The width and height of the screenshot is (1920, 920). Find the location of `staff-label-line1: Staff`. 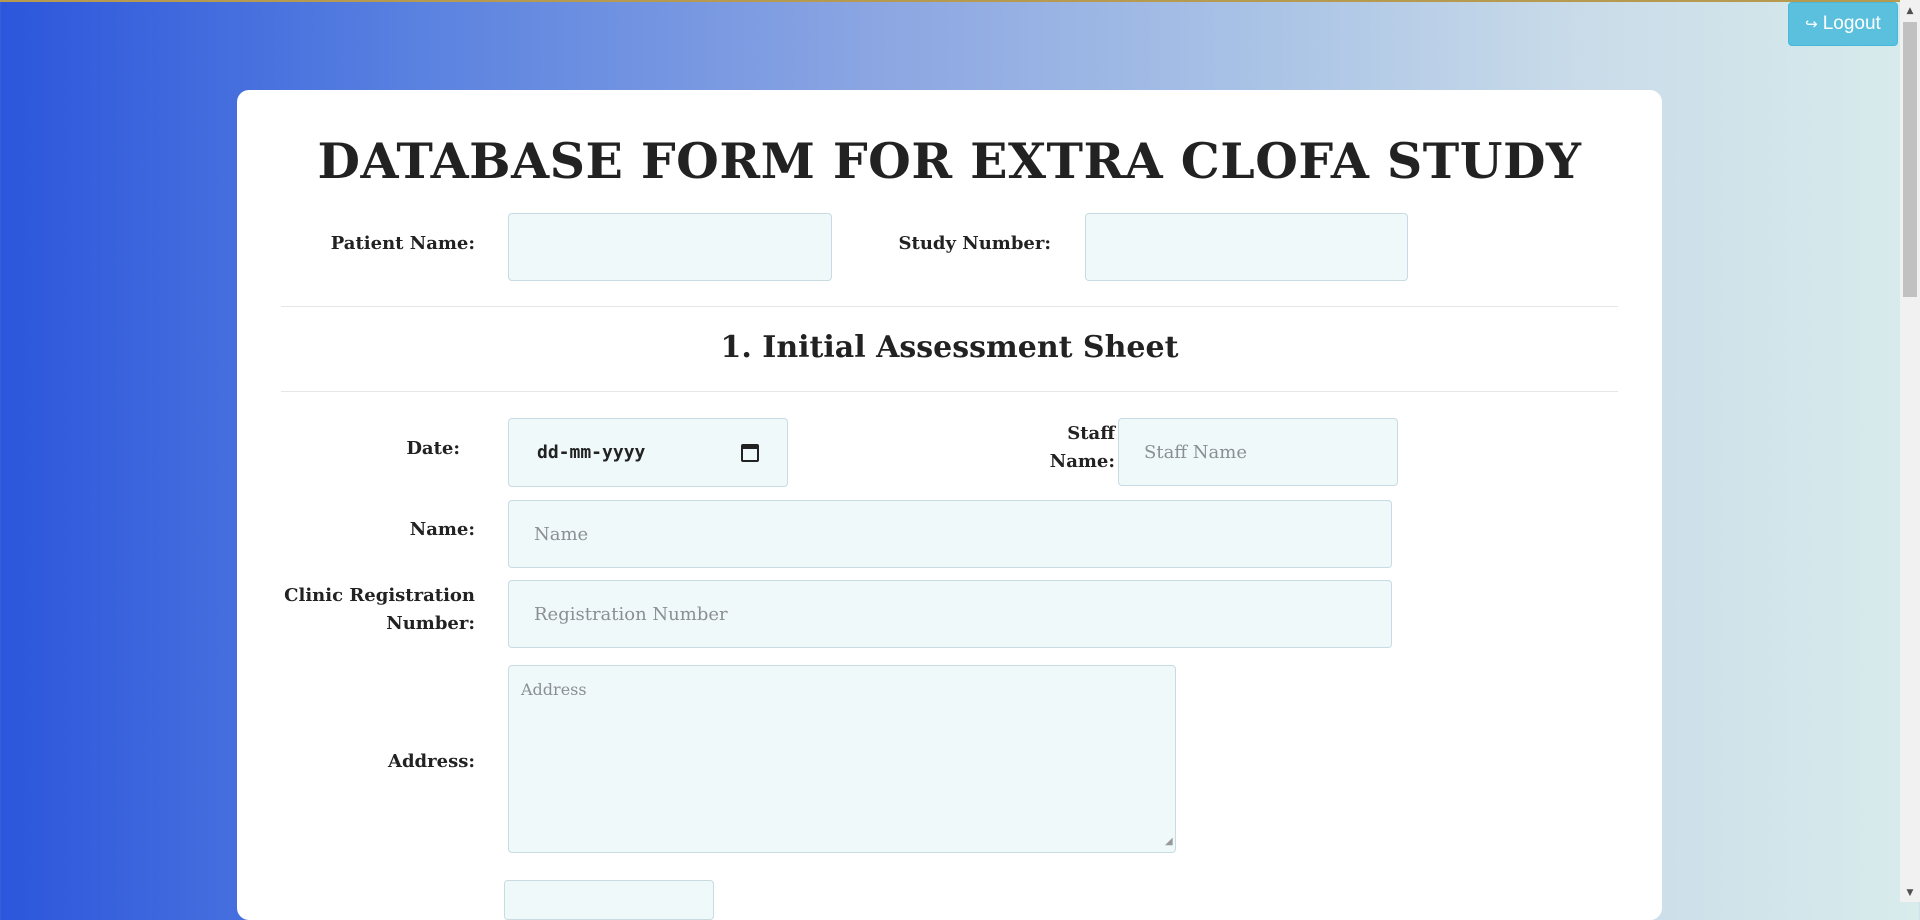

staff-label-line1: Staff is located at coordinates (1091, 433).